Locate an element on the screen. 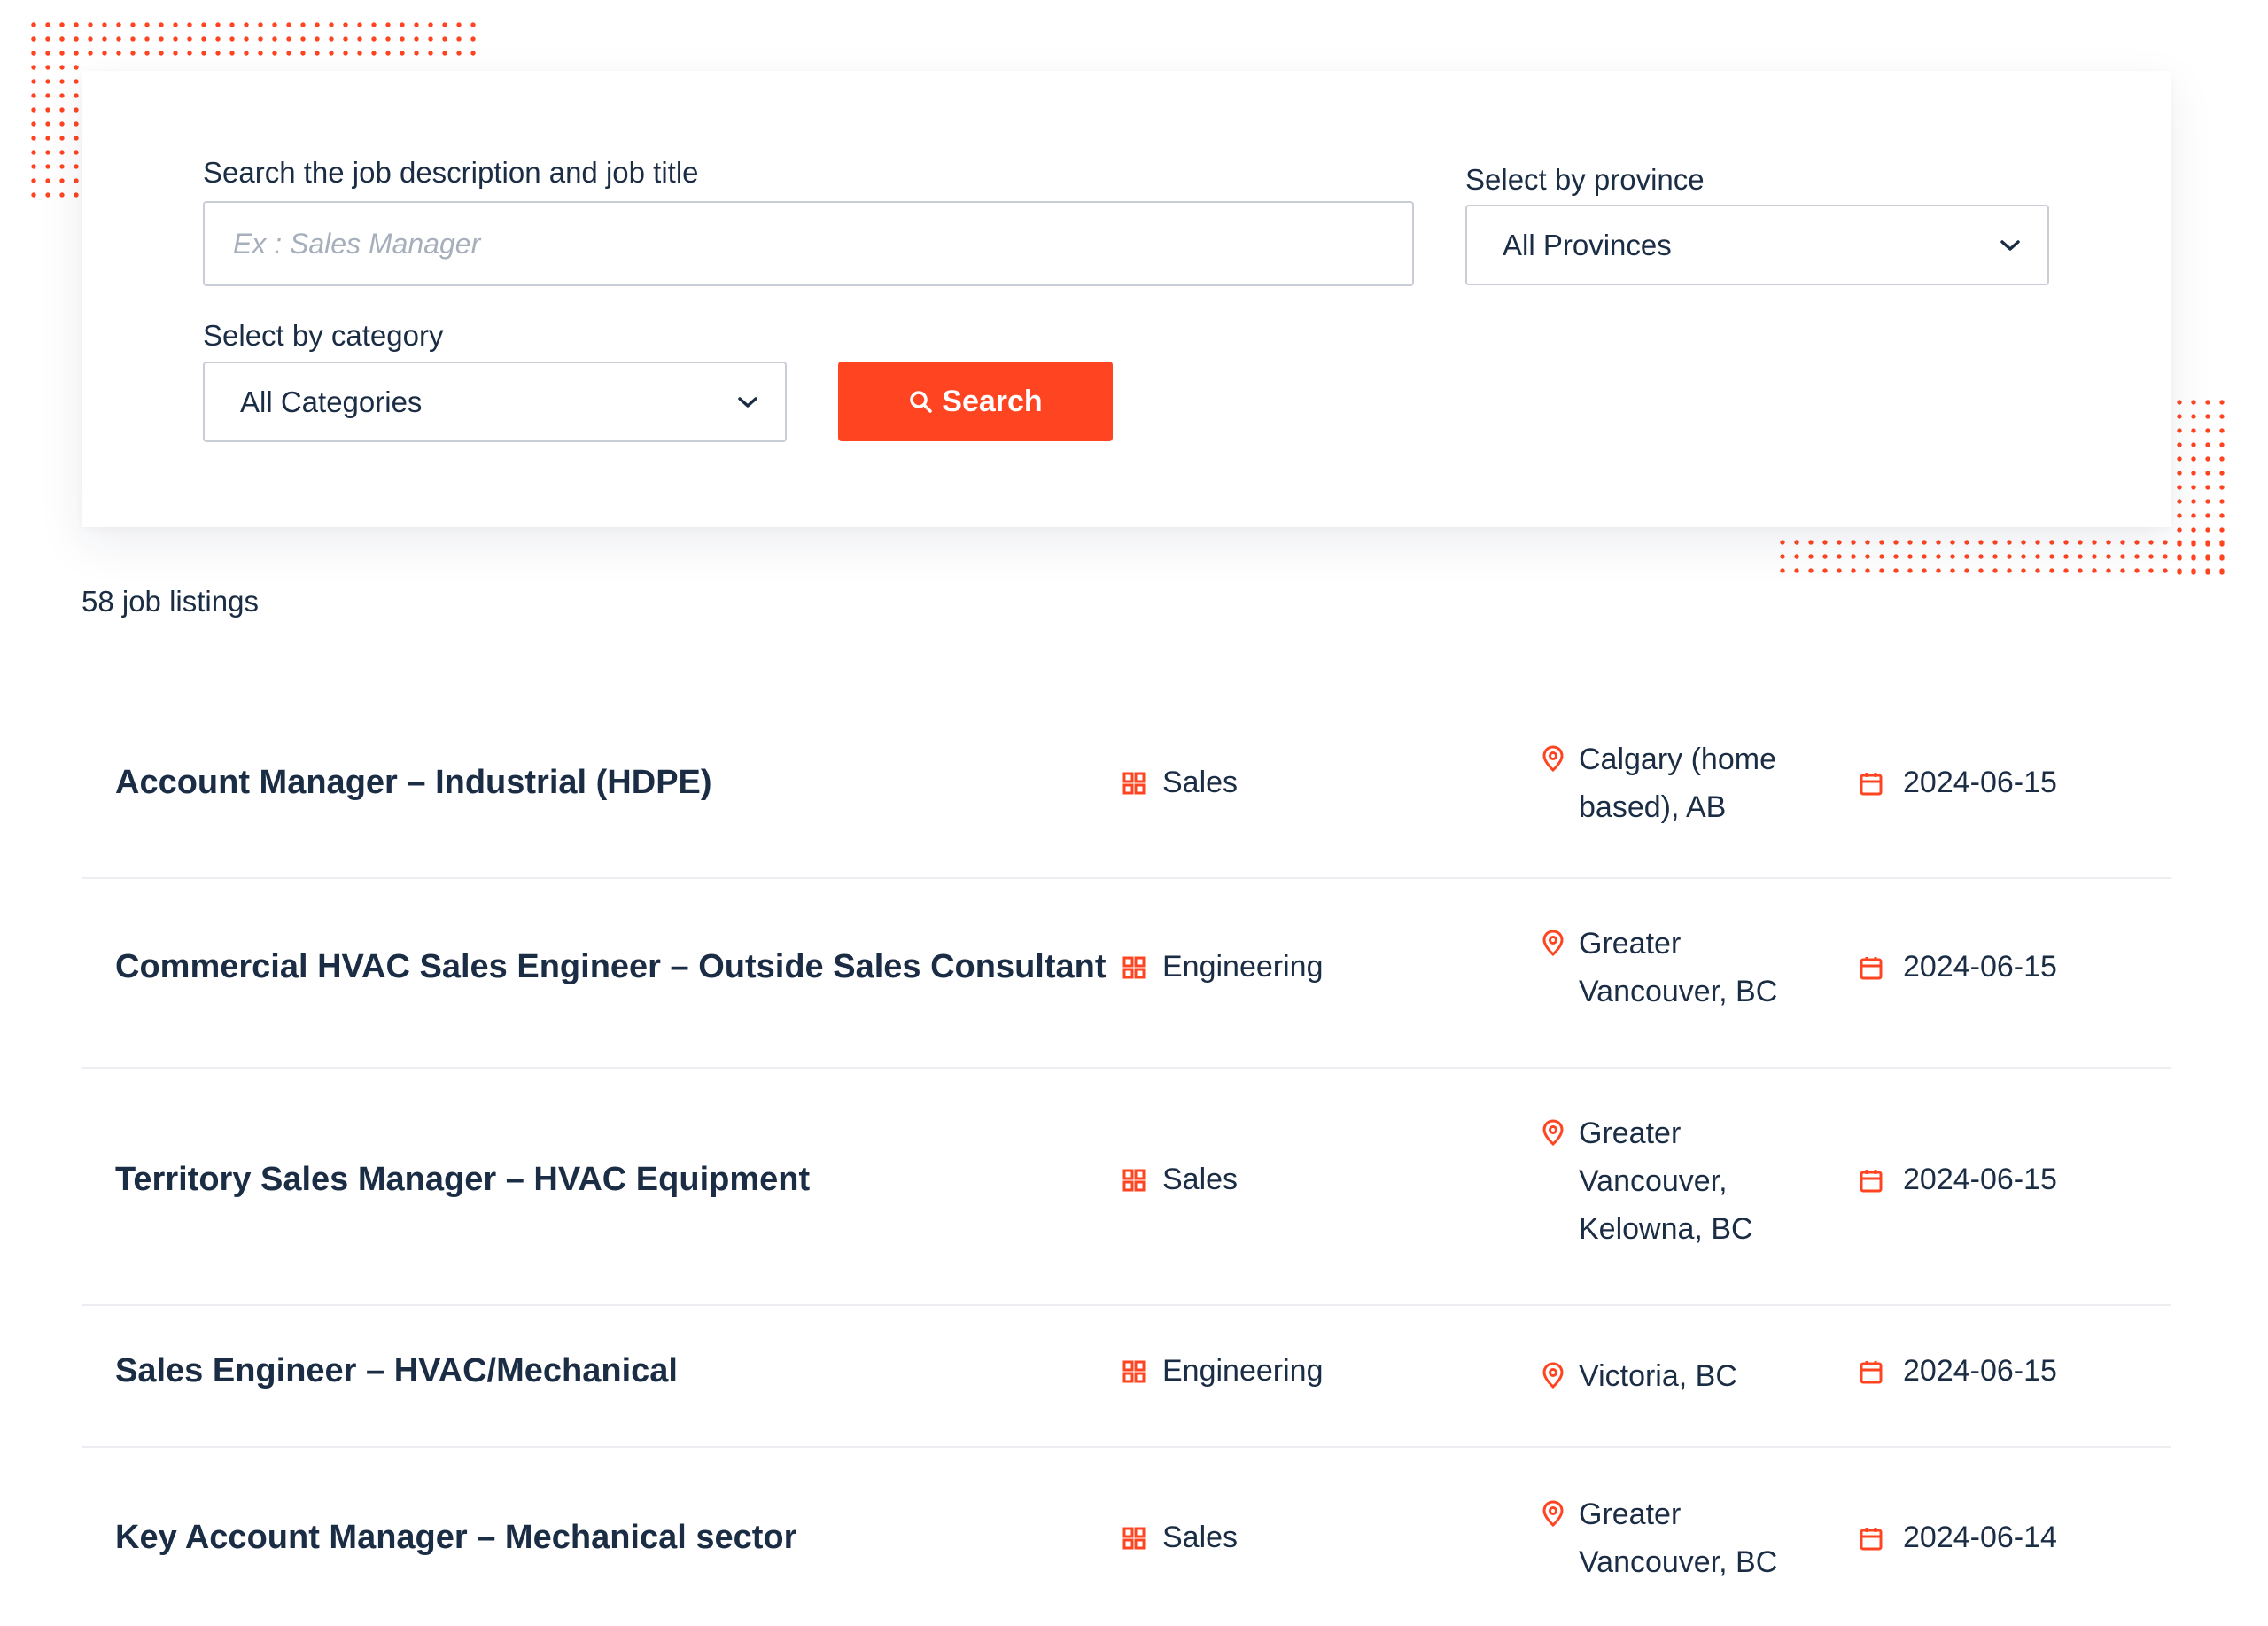 The width and height of the screenshot is (2268, 1626). search-icon is located at coordinates (920, 401).